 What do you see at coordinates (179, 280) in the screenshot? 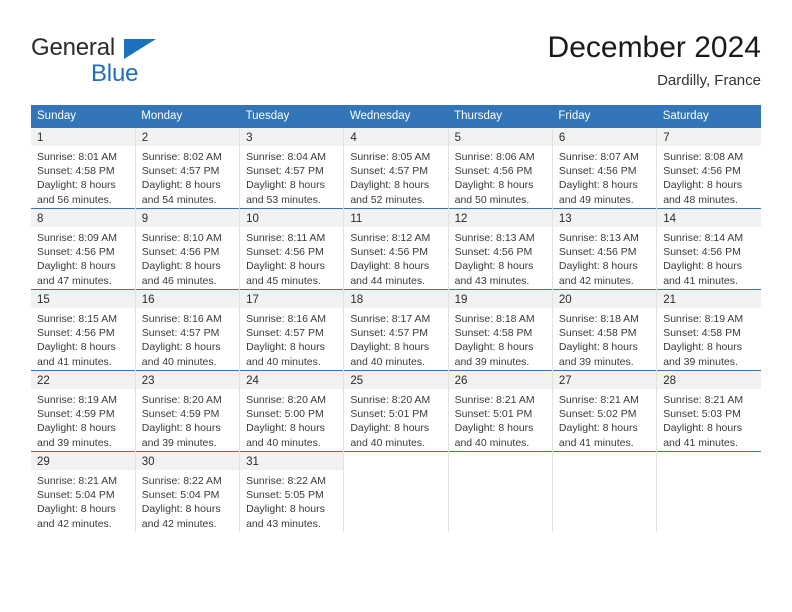
I see `daylight-text-line2: and 46 minutes.` at bounding box center [179, 280].